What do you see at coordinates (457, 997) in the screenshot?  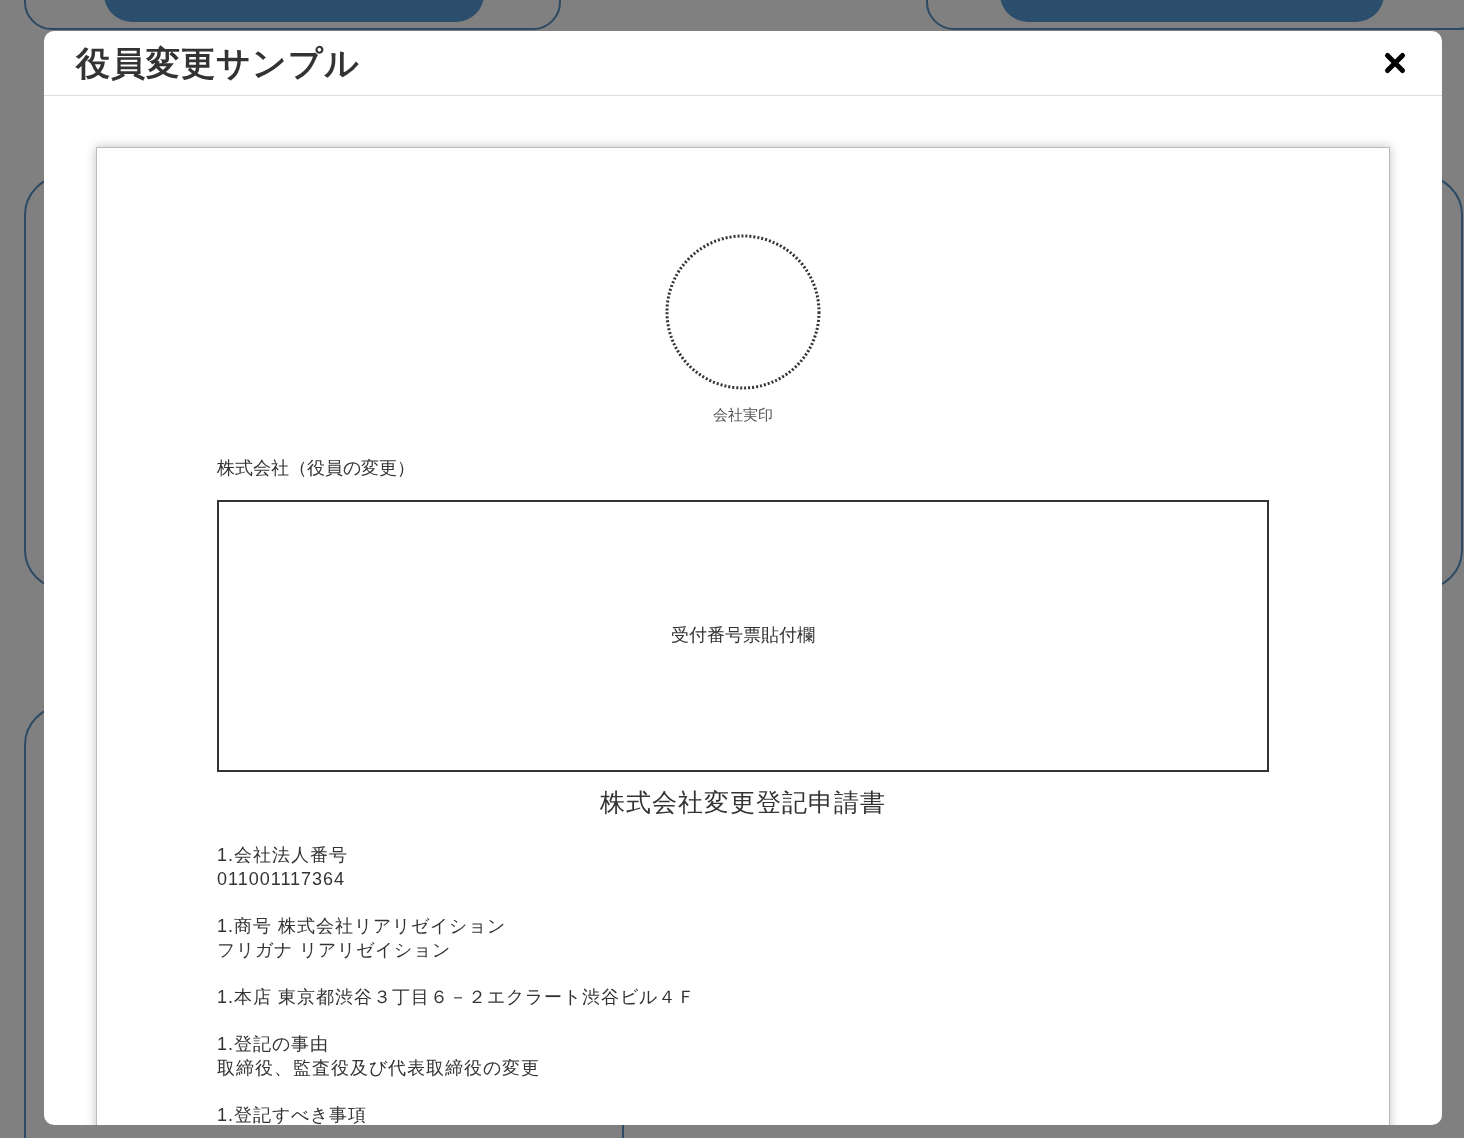 I see `document-line: 1.本店 東京都渋谷３丁目６－２エクラート渋谷ビル４Ｆ` at bounding box center [457, 997].